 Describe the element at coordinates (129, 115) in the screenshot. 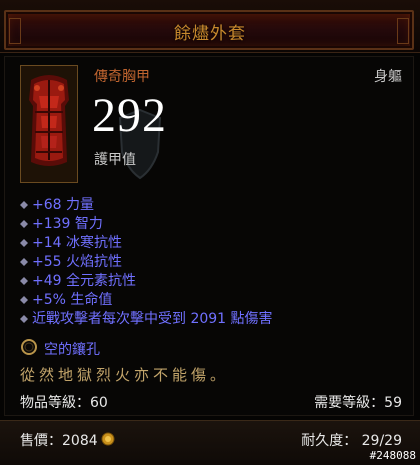

I see `armor-value: 292` at that location.